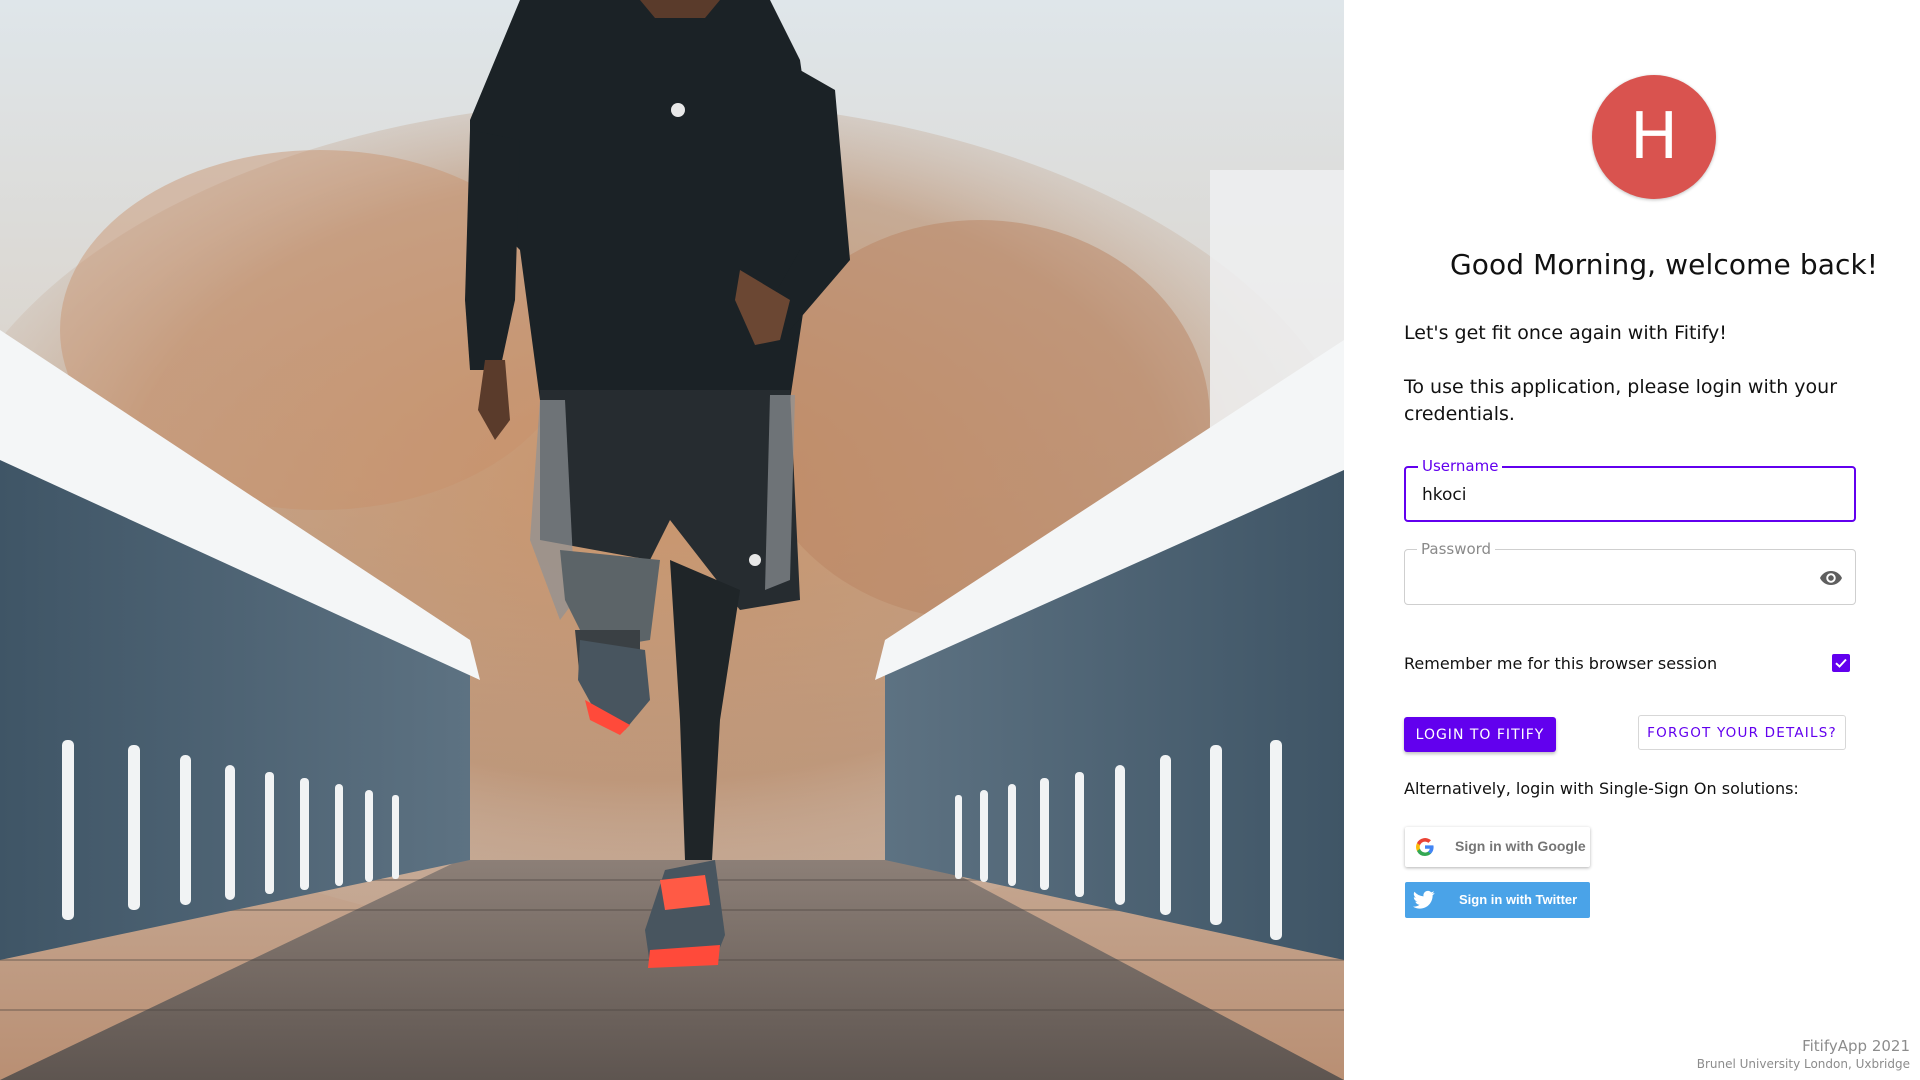  Describe the element at coordinates (1520, 846) in the screenshot. I see `google-button-label: Sign in with Google` at that location.